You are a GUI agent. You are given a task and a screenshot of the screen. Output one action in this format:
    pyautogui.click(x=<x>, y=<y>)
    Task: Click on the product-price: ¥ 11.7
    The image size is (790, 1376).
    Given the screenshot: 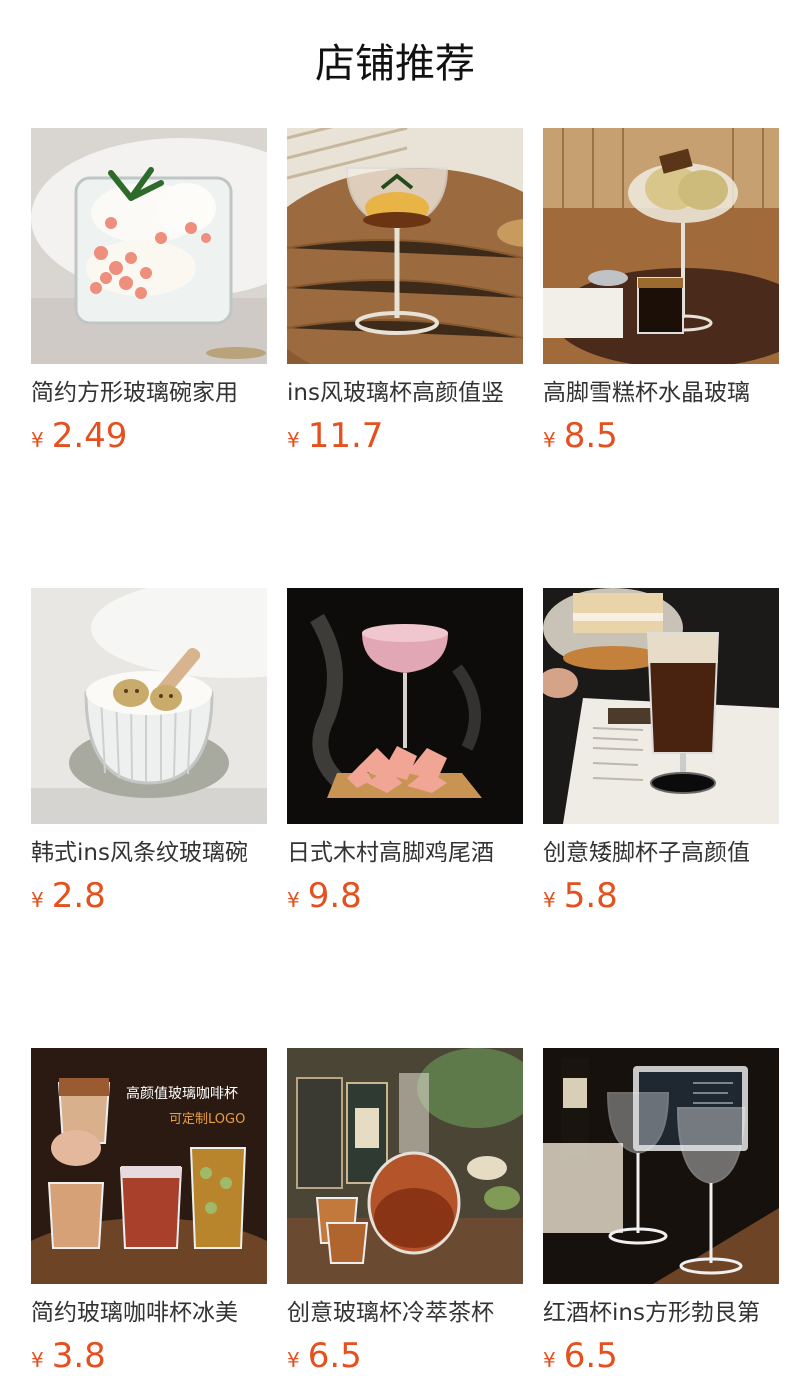 What is the action you would take?
    pyautogui.click(x=405, y=436)
    